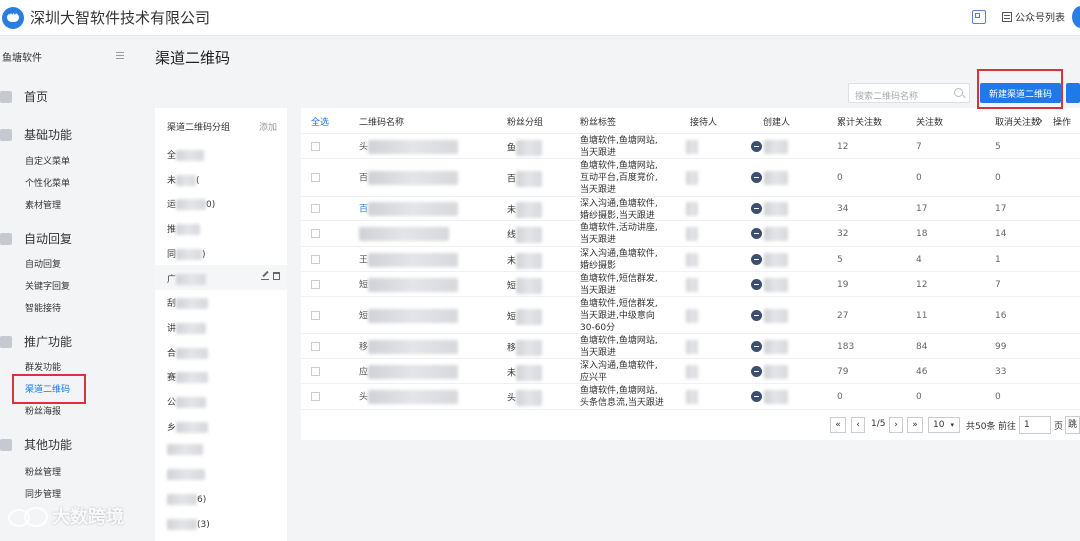 The image size is (1080, 541). Describe the element at coordinates (120, 55) in the screenshot. I see `menu-fold-icon` at that location.